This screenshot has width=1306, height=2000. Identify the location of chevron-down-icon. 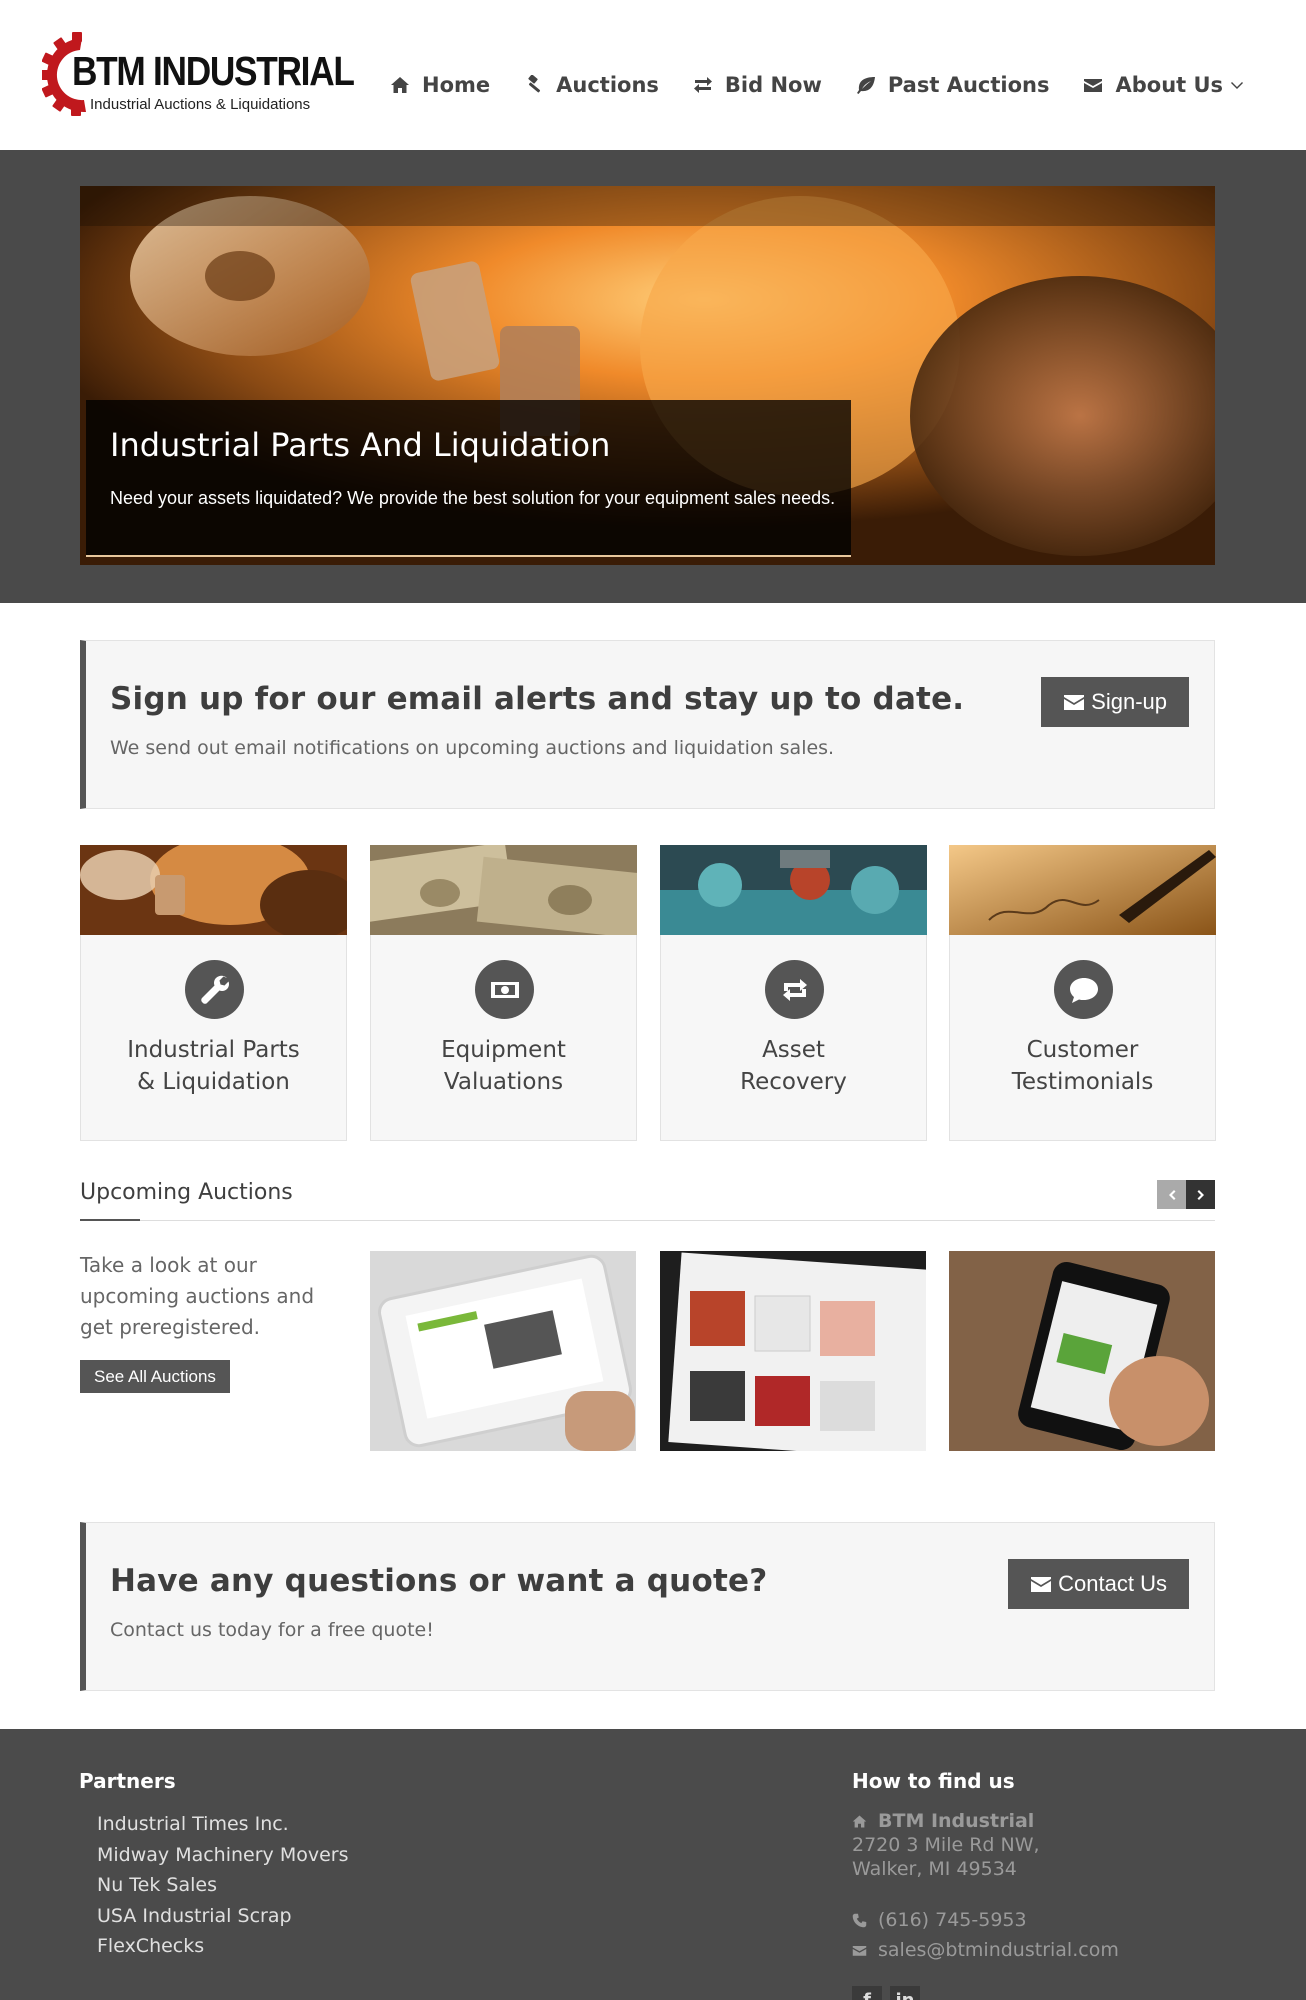
(1237, 85).